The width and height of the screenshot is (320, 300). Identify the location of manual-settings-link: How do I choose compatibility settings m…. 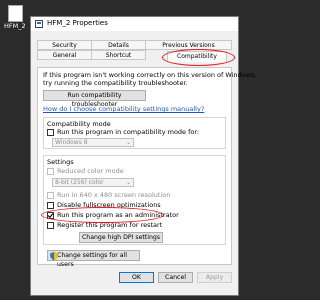
(123, 109).